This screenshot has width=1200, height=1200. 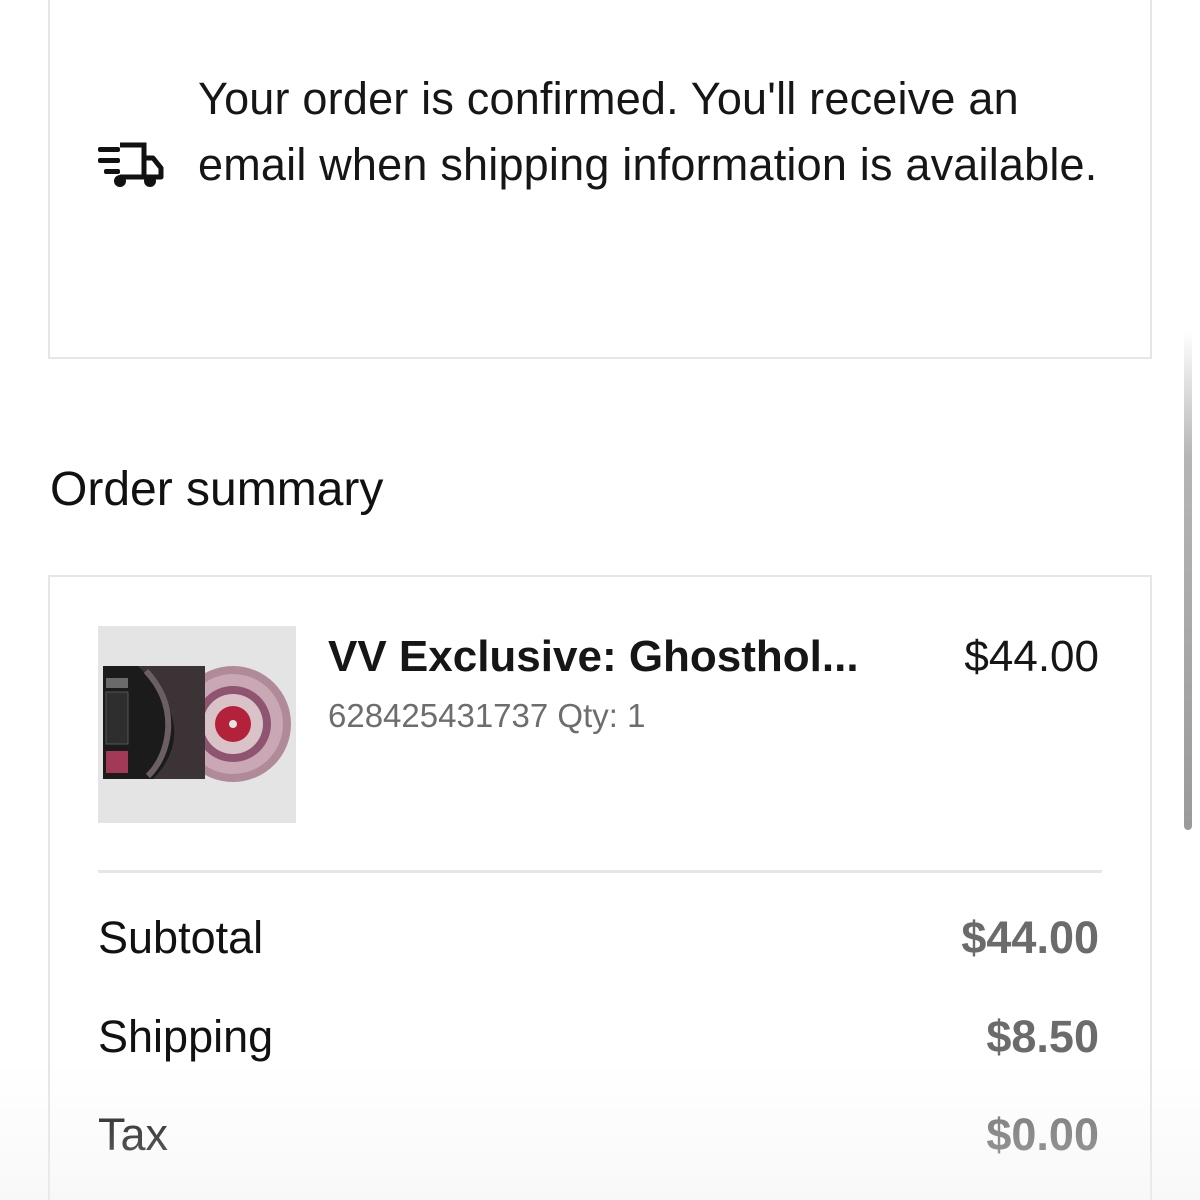 What do you see at coordinates (1188, 415) in the screenshot?
I see `scrollbar` at bounding box center [1188, 415].